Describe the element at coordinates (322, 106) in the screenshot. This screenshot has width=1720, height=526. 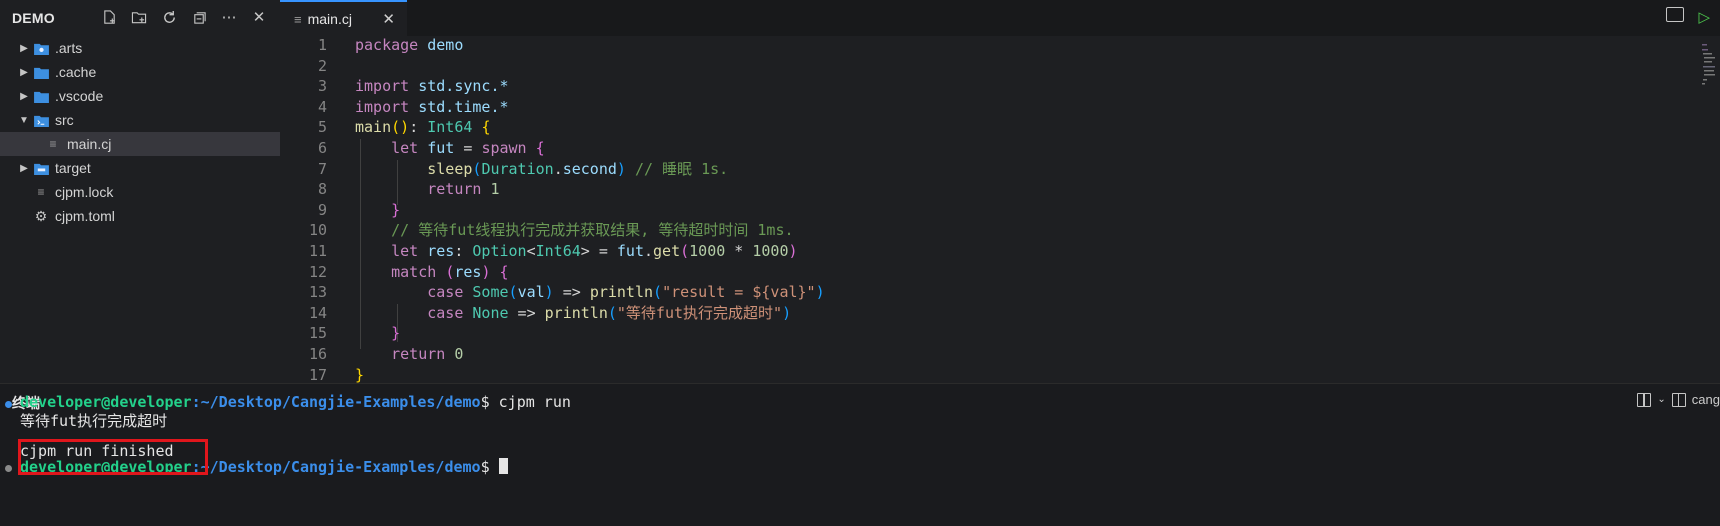
I see `line-number: 4` at that location.